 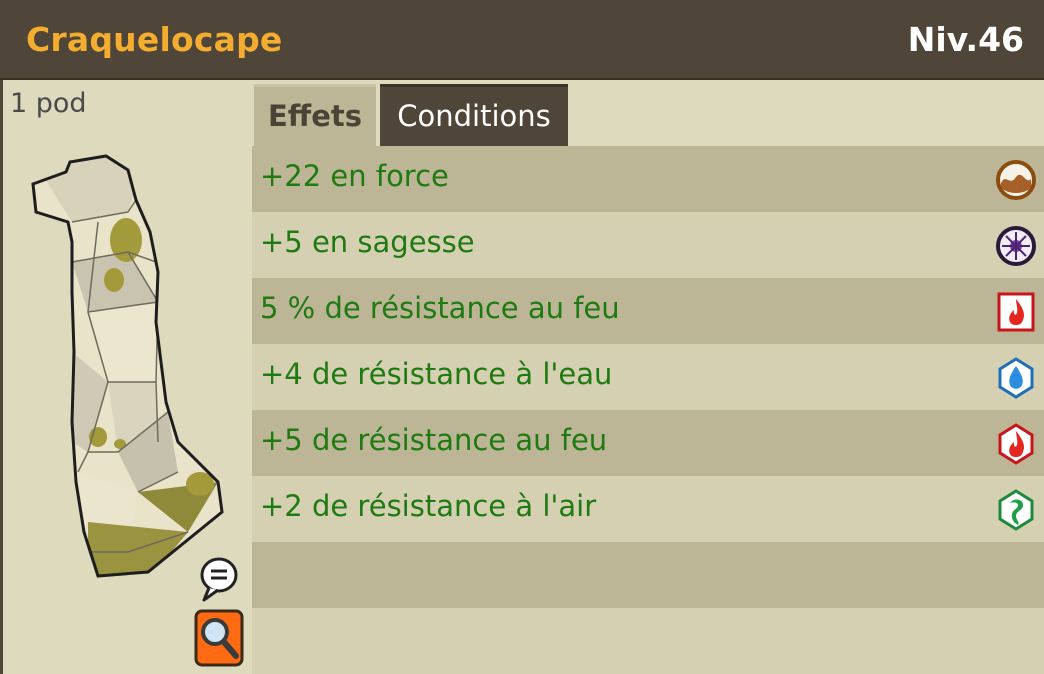 I want to click on effect-row: +5 en sagesse, so click(x=648, y=245).